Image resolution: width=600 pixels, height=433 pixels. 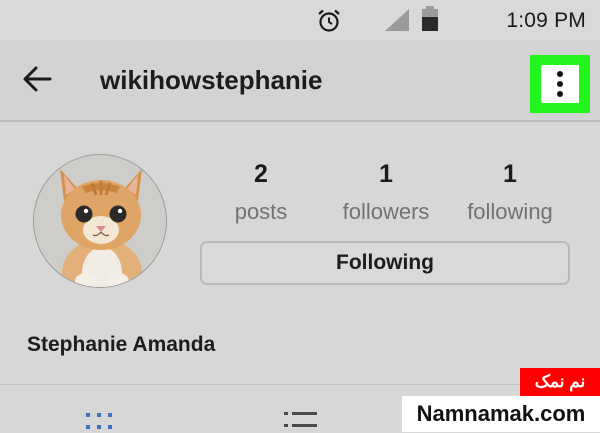 I want to click on list-view-icon, so click(x=301, y=421).